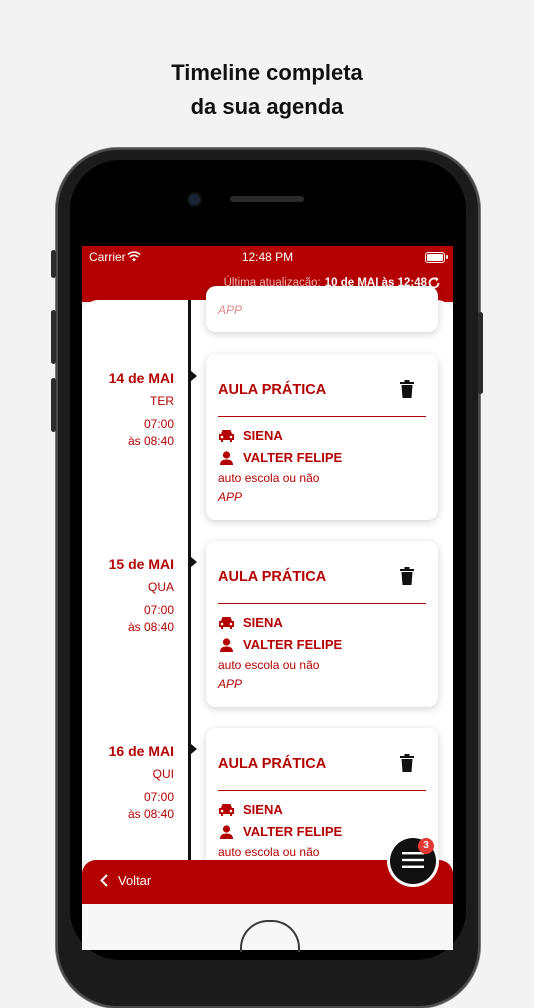 The image size is (534, 1008). I want to click on battery-icon, so click(436, 257).